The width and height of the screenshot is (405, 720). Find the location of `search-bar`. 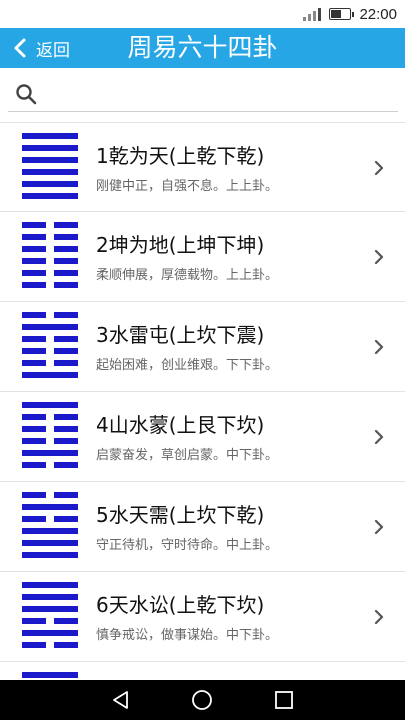

search-bar is located at coordinates (202, 95).